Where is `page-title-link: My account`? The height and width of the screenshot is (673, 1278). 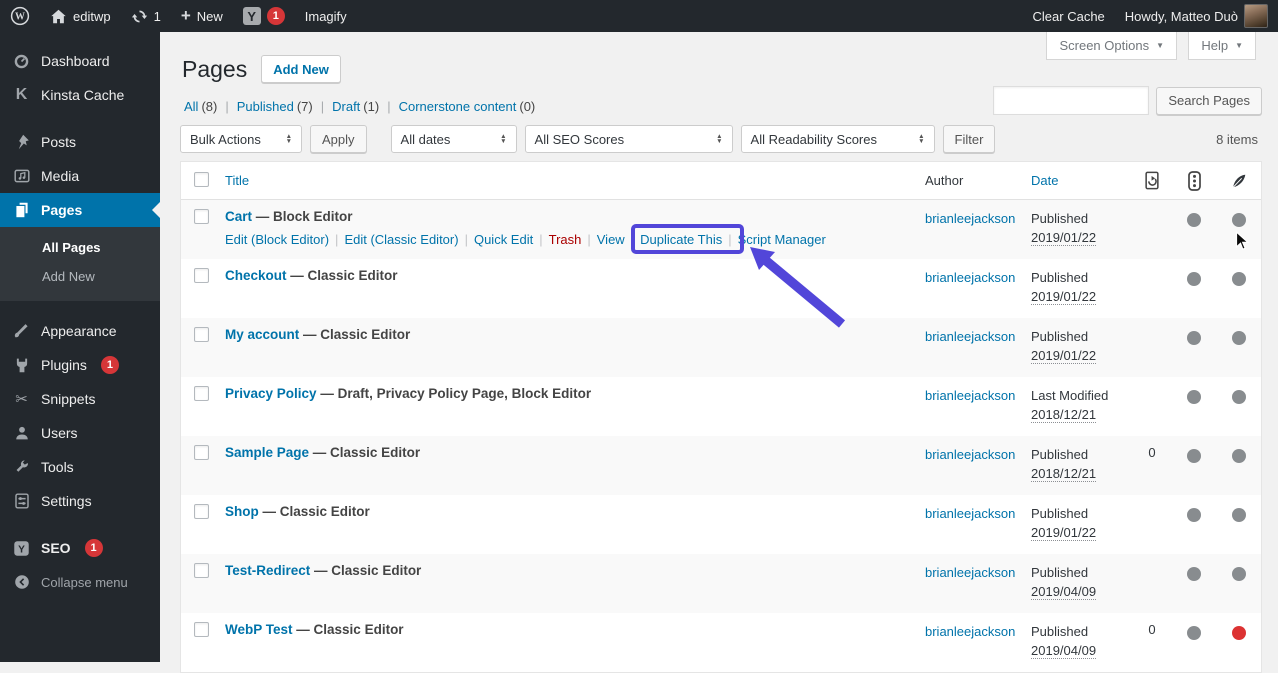
page-title-link: My account is located at coordinates (262, 334).